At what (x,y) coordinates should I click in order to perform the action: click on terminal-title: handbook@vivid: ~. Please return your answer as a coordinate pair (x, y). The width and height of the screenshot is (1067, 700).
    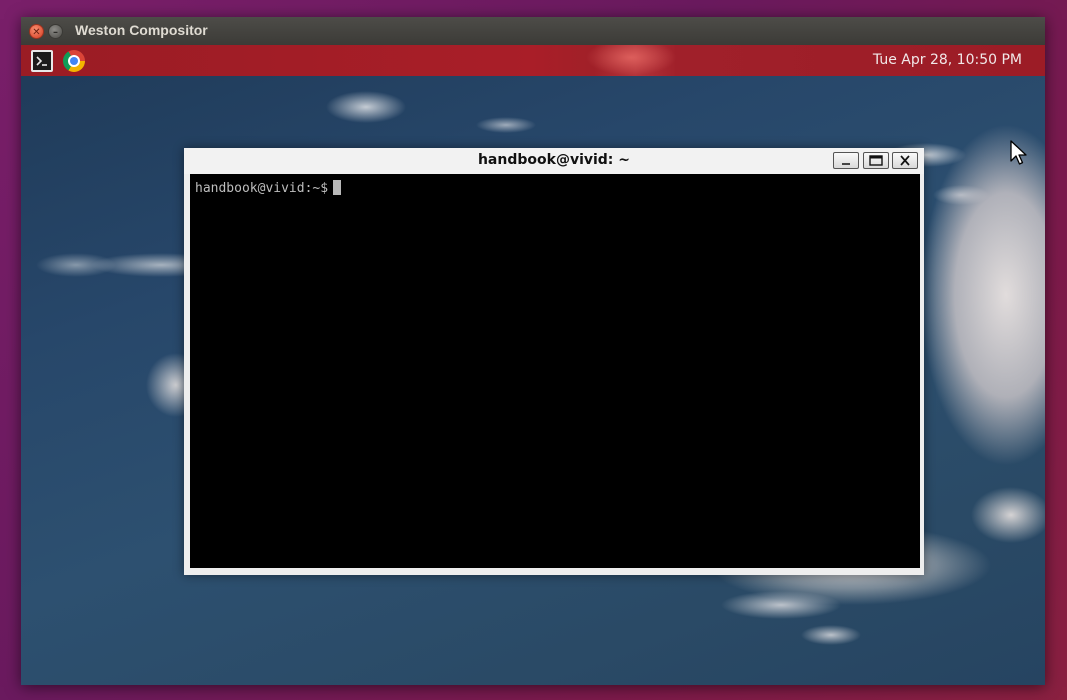
    Looking at the image, I should click on (554, 160).